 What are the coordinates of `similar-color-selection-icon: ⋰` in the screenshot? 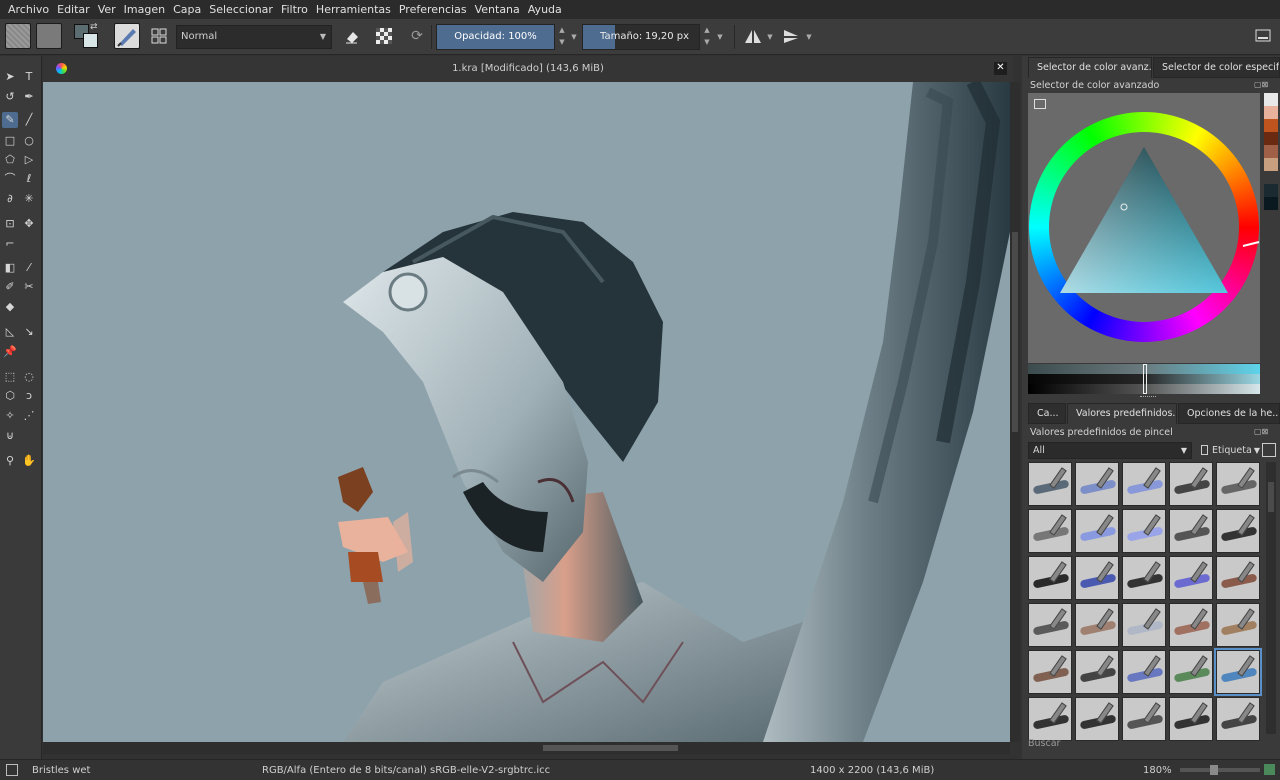 It's located at (29, 416).